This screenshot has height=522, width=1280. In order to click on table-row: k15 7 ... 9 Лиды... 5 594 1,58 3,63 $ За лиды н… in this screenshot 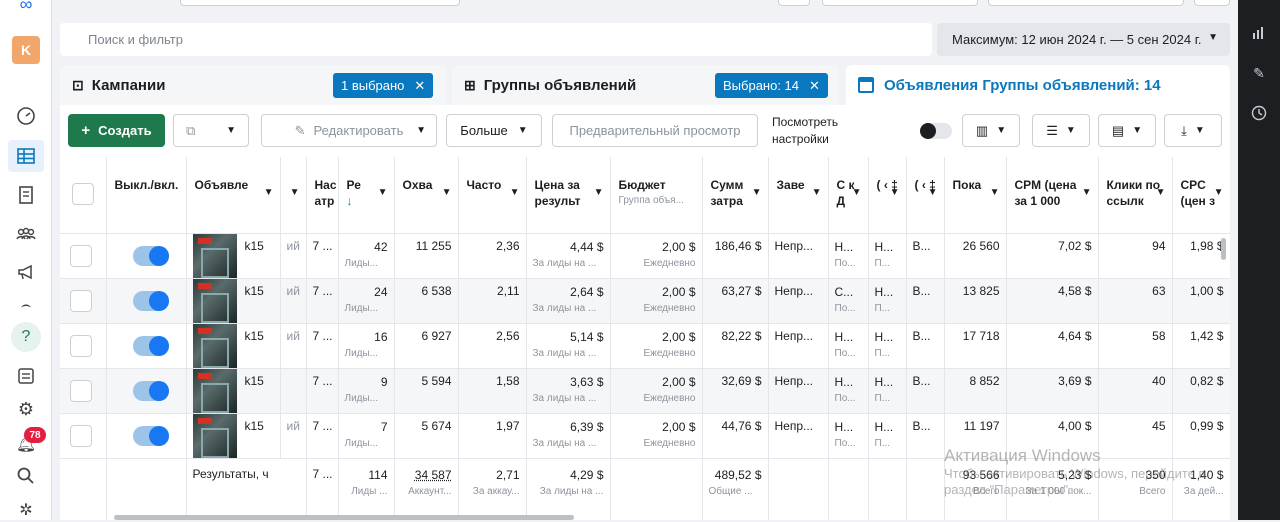, I will do `click(645, 391)`.